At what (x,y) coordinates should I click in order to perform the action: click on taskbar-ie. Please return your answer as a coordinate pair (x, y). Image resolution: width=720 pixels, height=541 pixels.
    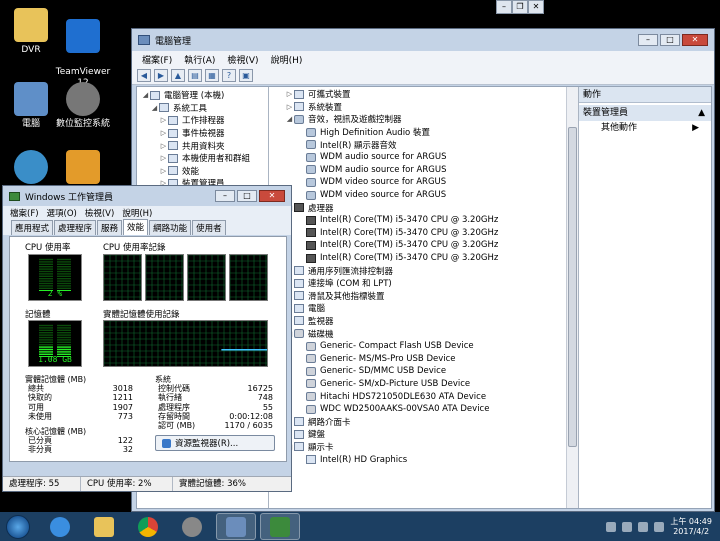
    Looking at the image, I should click on (60, 526).